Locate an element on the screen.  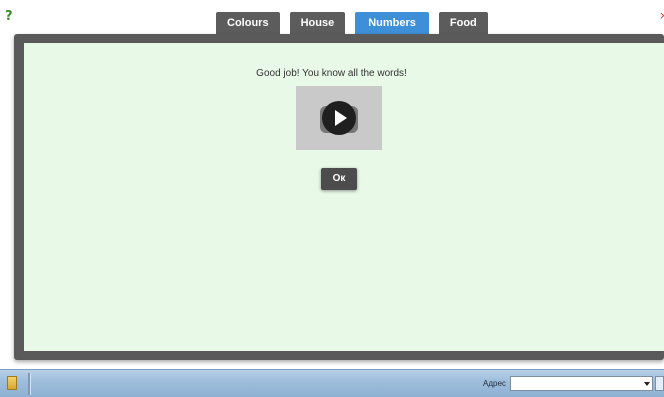
completion-message: Good job! You know all the words! is located at coordinates (331, 73).